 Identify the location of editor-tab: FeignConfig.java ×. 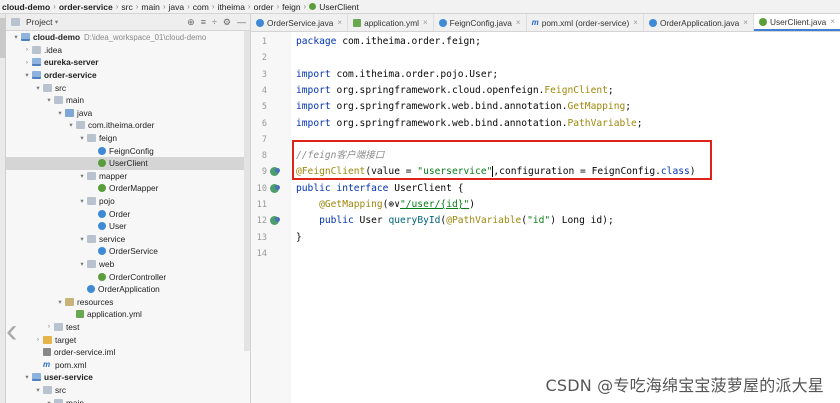
(480, 22).